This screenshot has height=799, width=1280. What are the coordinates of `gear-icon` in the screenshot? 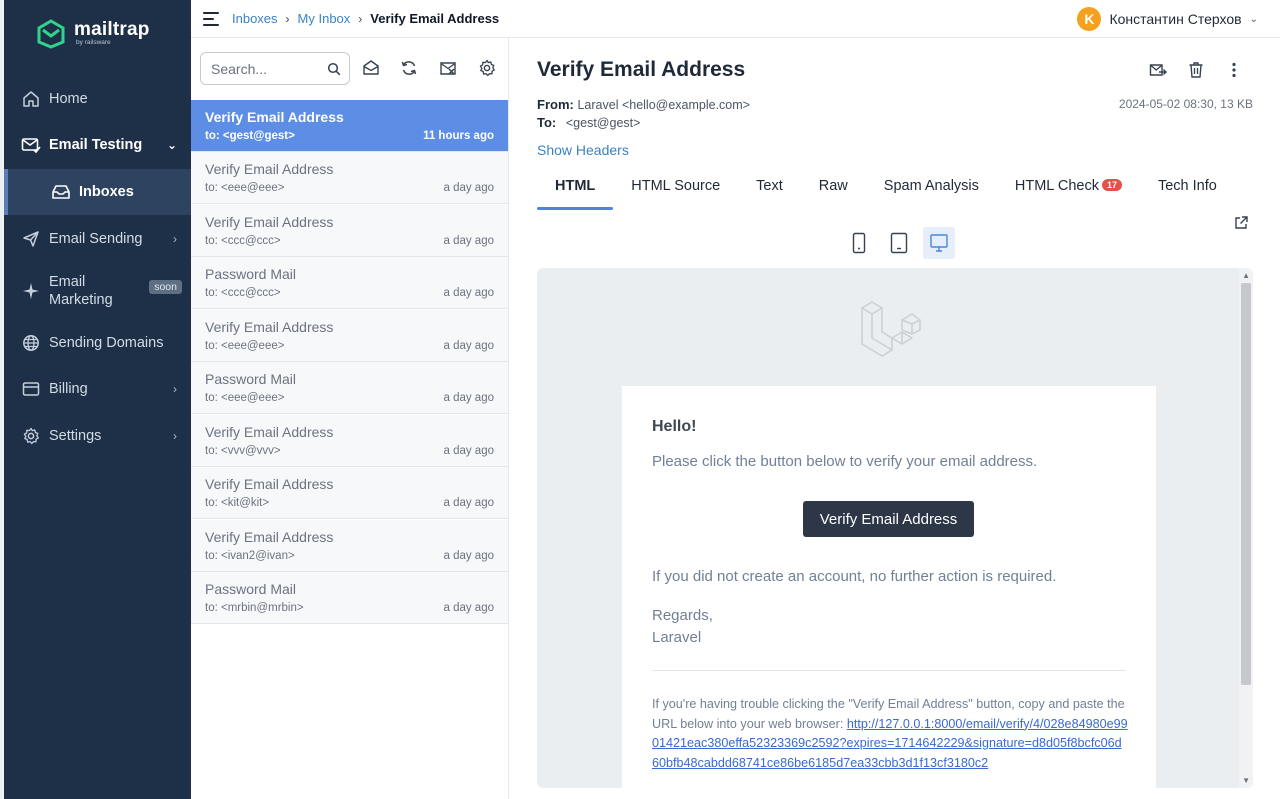 It's located at (487, 68).